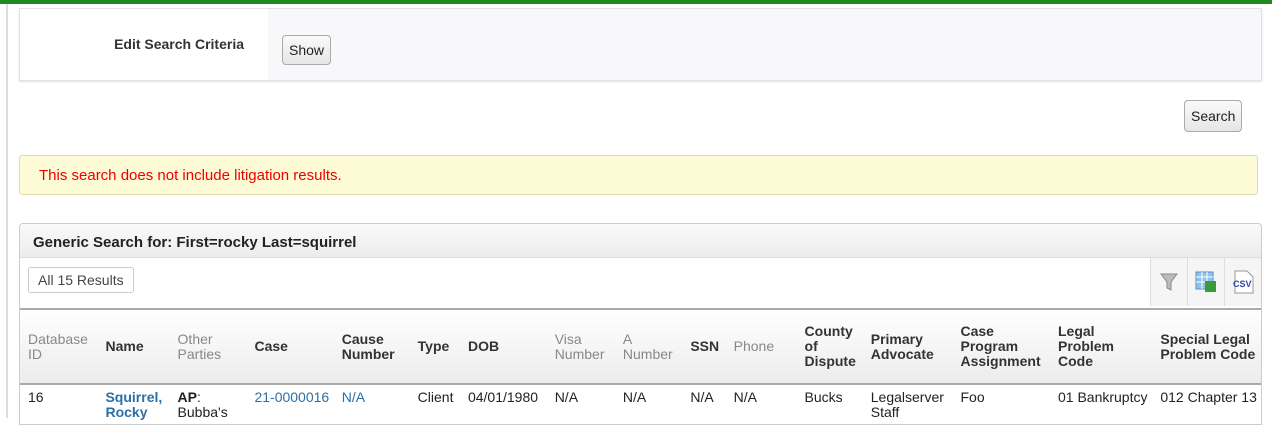 Image resolution: width=1272 pixels, height=425 pixels. I want to click on col-case-program: Case Program Assignment, so click(1001, 347).